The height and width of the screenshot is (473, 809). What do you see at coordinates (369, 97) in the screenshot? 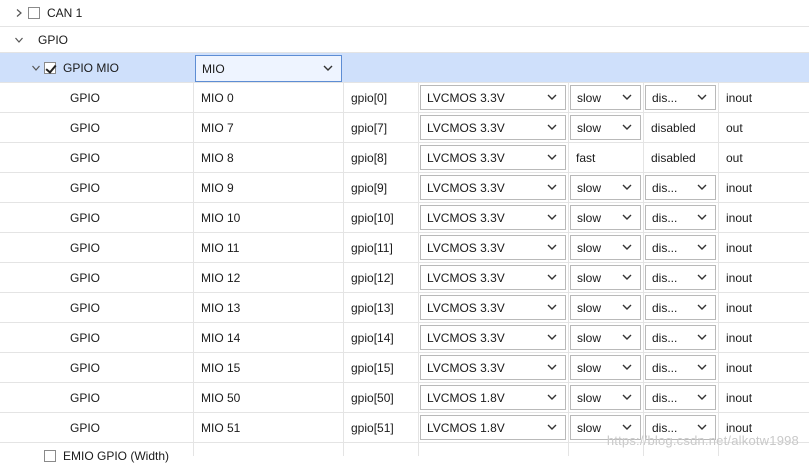
I see `signal-cell: gpio[0]` at bounding box center [369, 97].